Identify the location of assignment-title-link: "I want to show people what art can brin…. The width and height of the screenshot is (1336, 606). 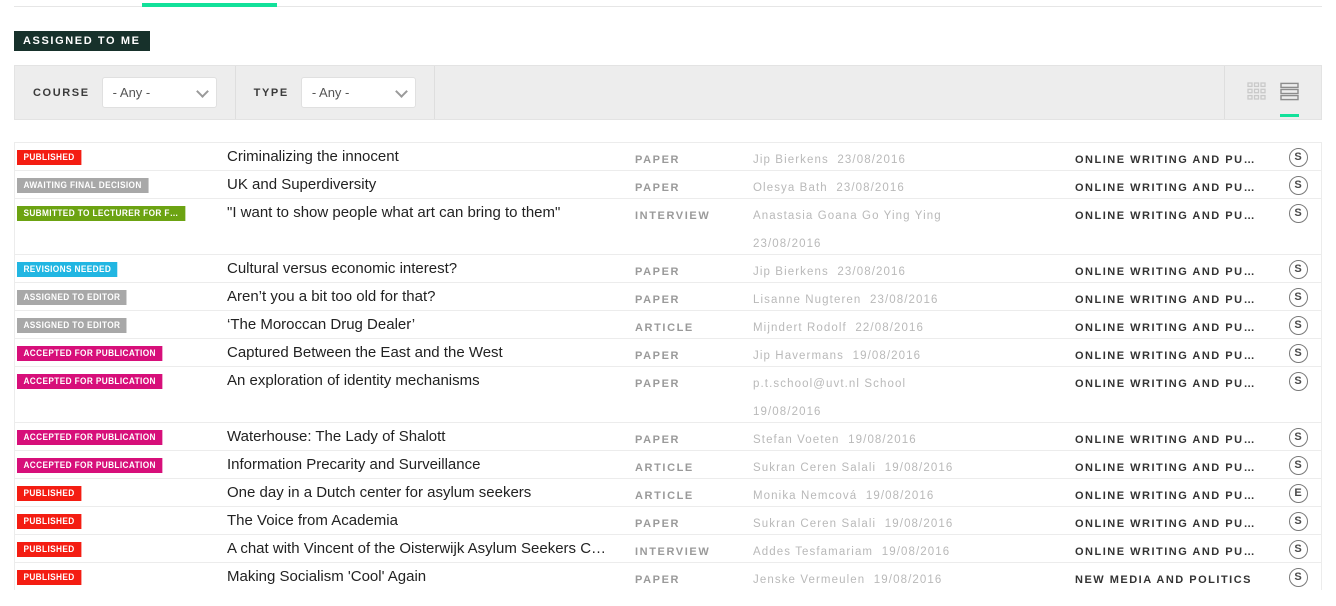
(393, 212).